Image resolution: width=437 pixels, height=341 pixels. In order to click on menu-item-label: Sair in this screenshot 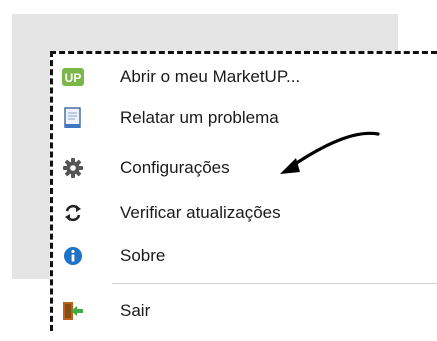, I will do `click(135, 310)`.